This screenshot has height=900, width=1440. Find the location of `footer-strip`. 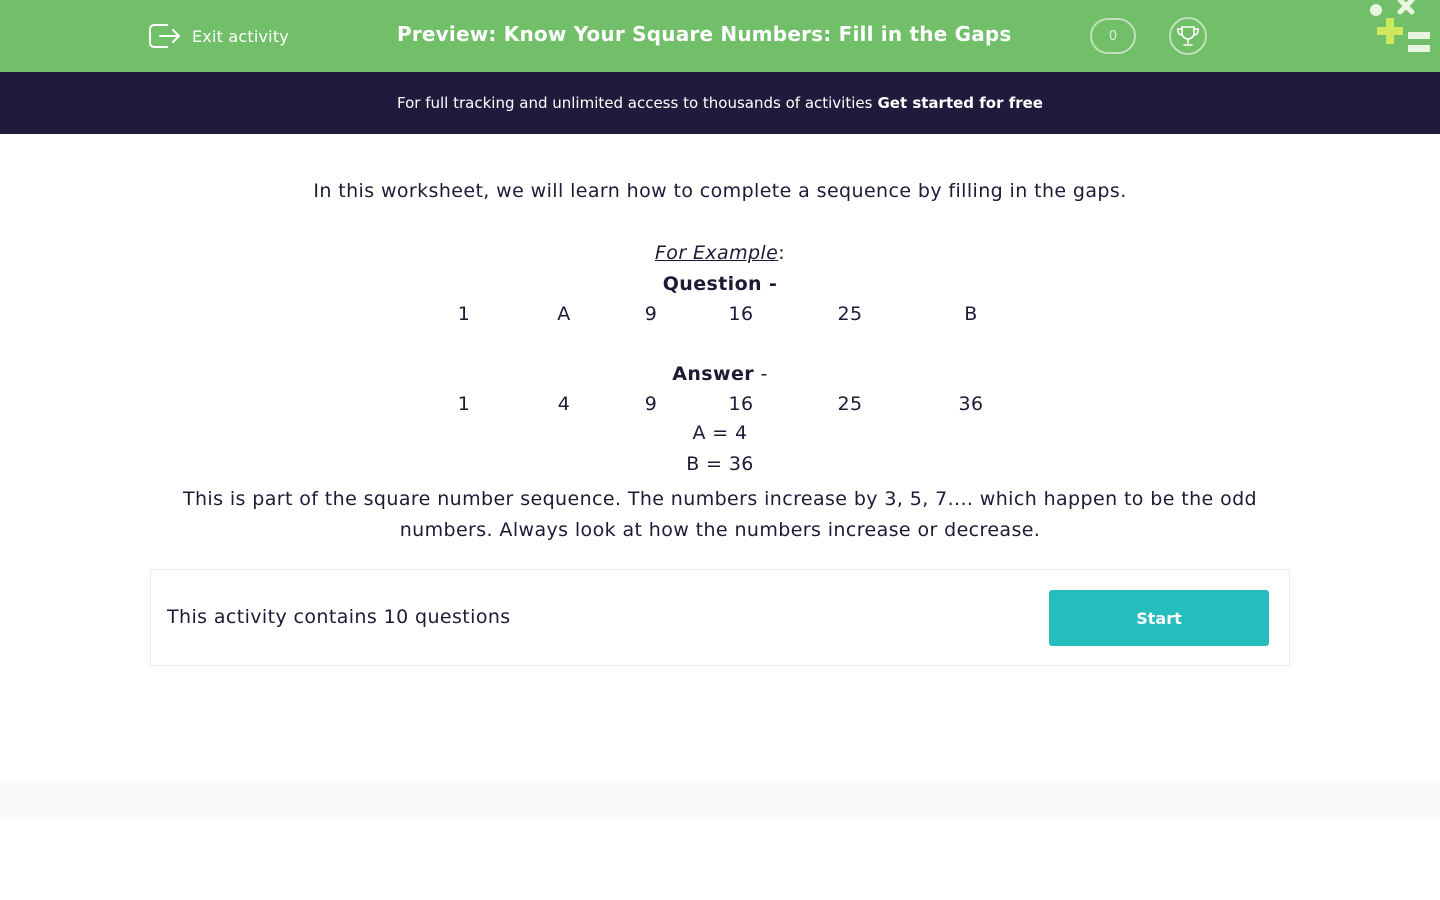

footer-strip is located at coordinates (720, 800).